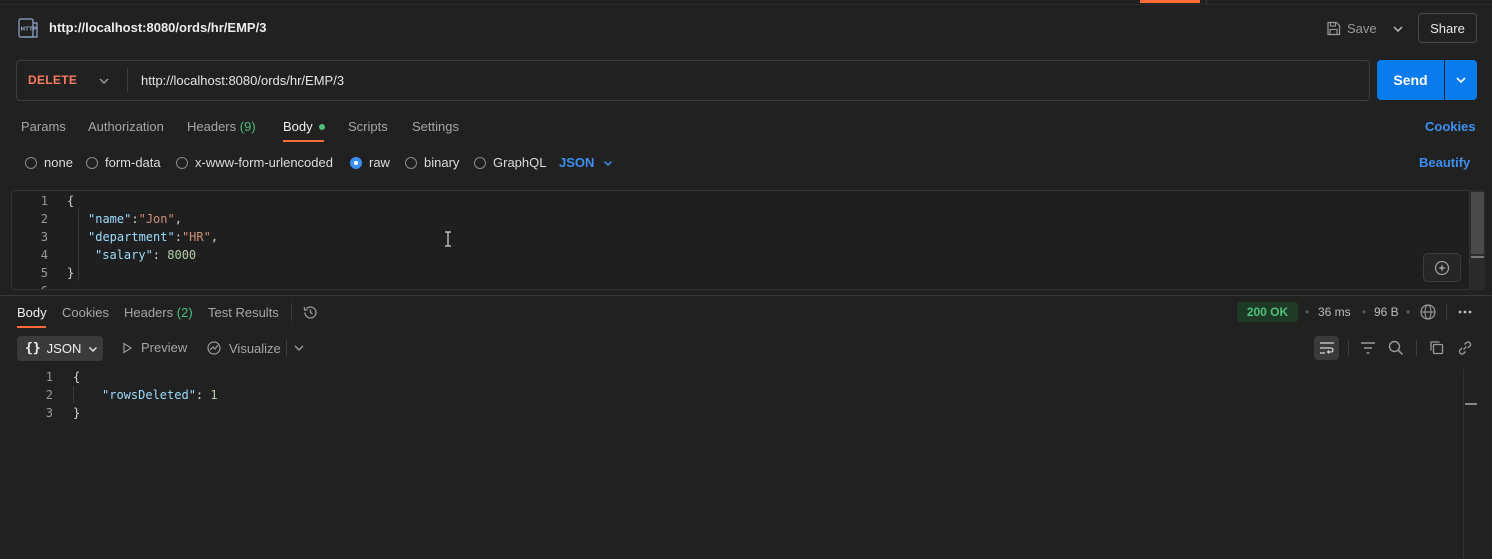 Image resolution: width=1492 pixels, height=559 pixels. Describe the element at coordinates (149, 312) in the screenshot. I see `response-tab-headers-label: Headers` at that location.